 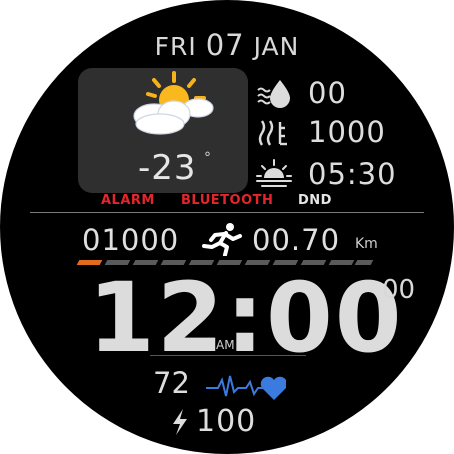 I want to click on am-pm-indicator: AM, so click(x=225, y=345).